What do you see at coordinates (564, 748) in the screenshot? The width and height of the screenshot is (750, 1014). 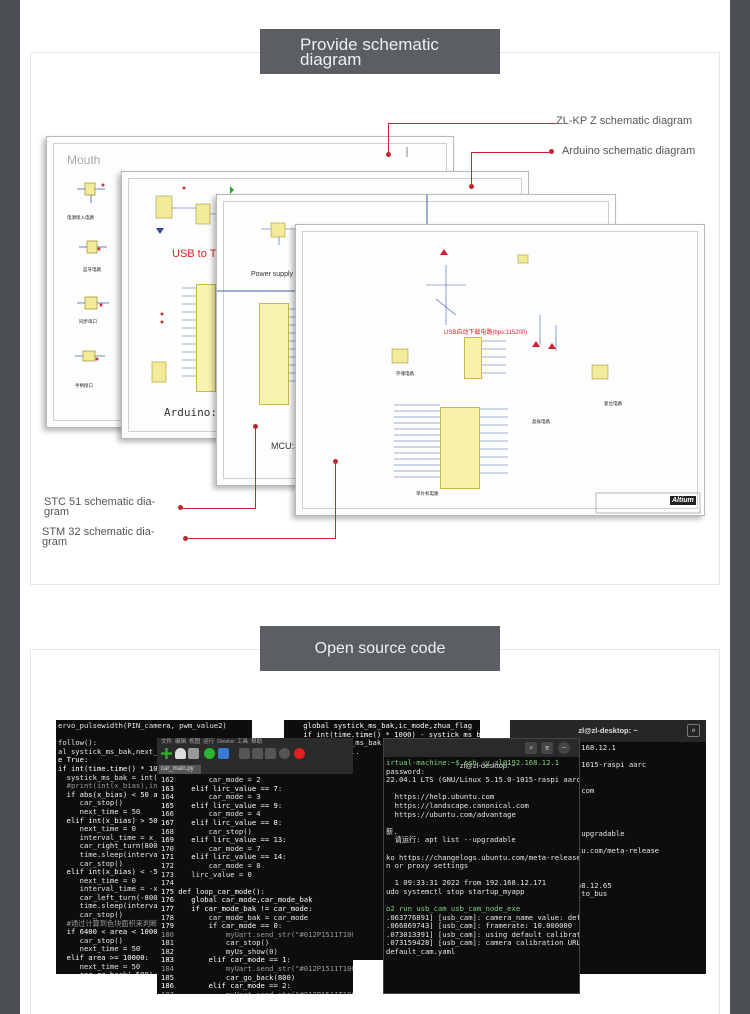 I see `ssh-mid-minimize-icon: –` at bounding box center [564, 748].